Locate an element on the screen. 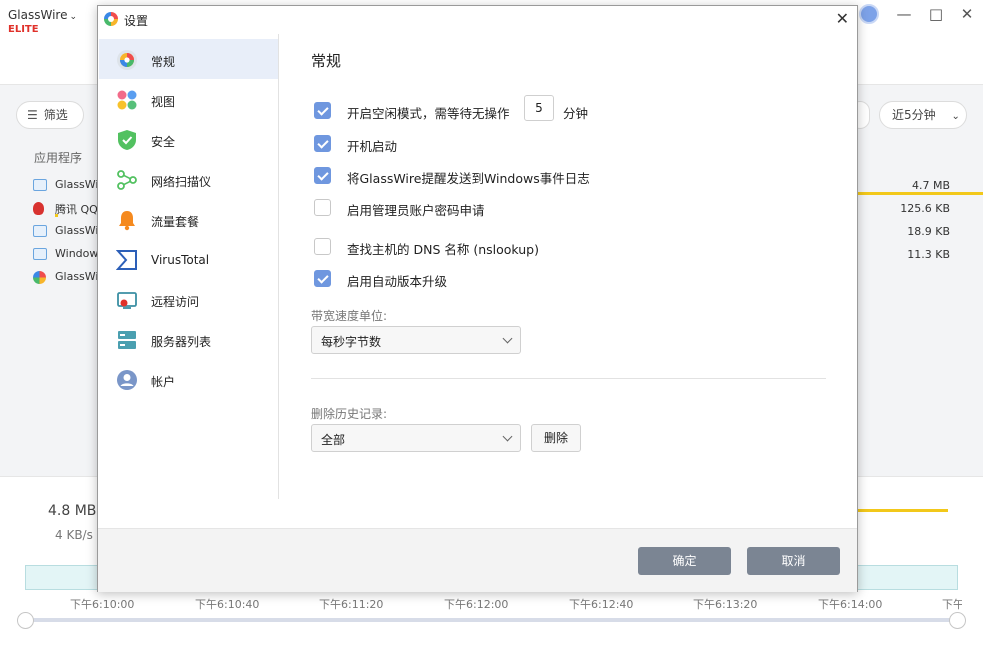  time-range-select: 近5分钟 ⌄ is located at coordinates (923, 115).